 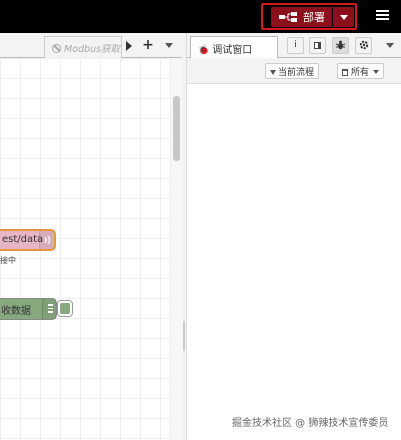 I want to click on node-label: 收数据, so click(x=16, y=311).